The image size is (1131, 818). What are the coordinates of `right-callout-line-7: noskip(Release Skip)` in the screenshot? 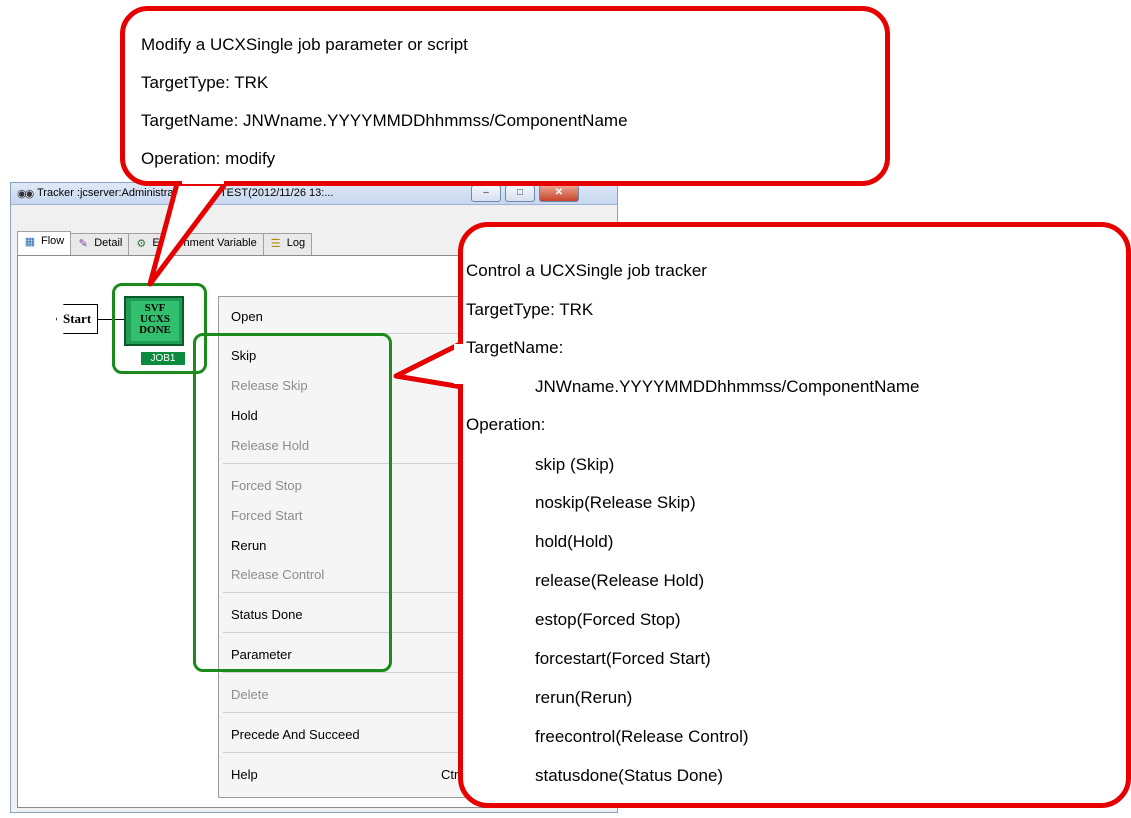 It's located at (615, 502).